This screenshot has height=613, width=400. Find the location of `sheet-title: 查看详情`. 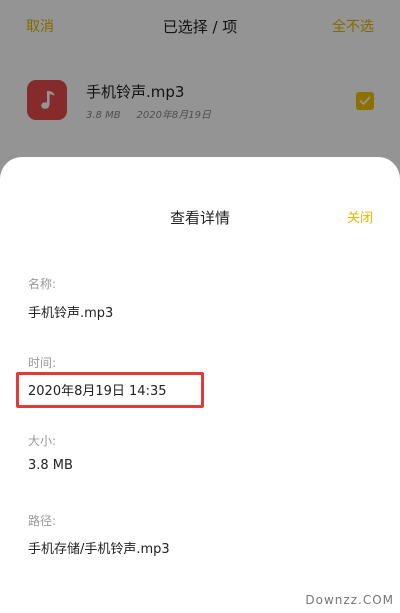

sheet-title: 查看详情 is located at coordinates (199, 218).